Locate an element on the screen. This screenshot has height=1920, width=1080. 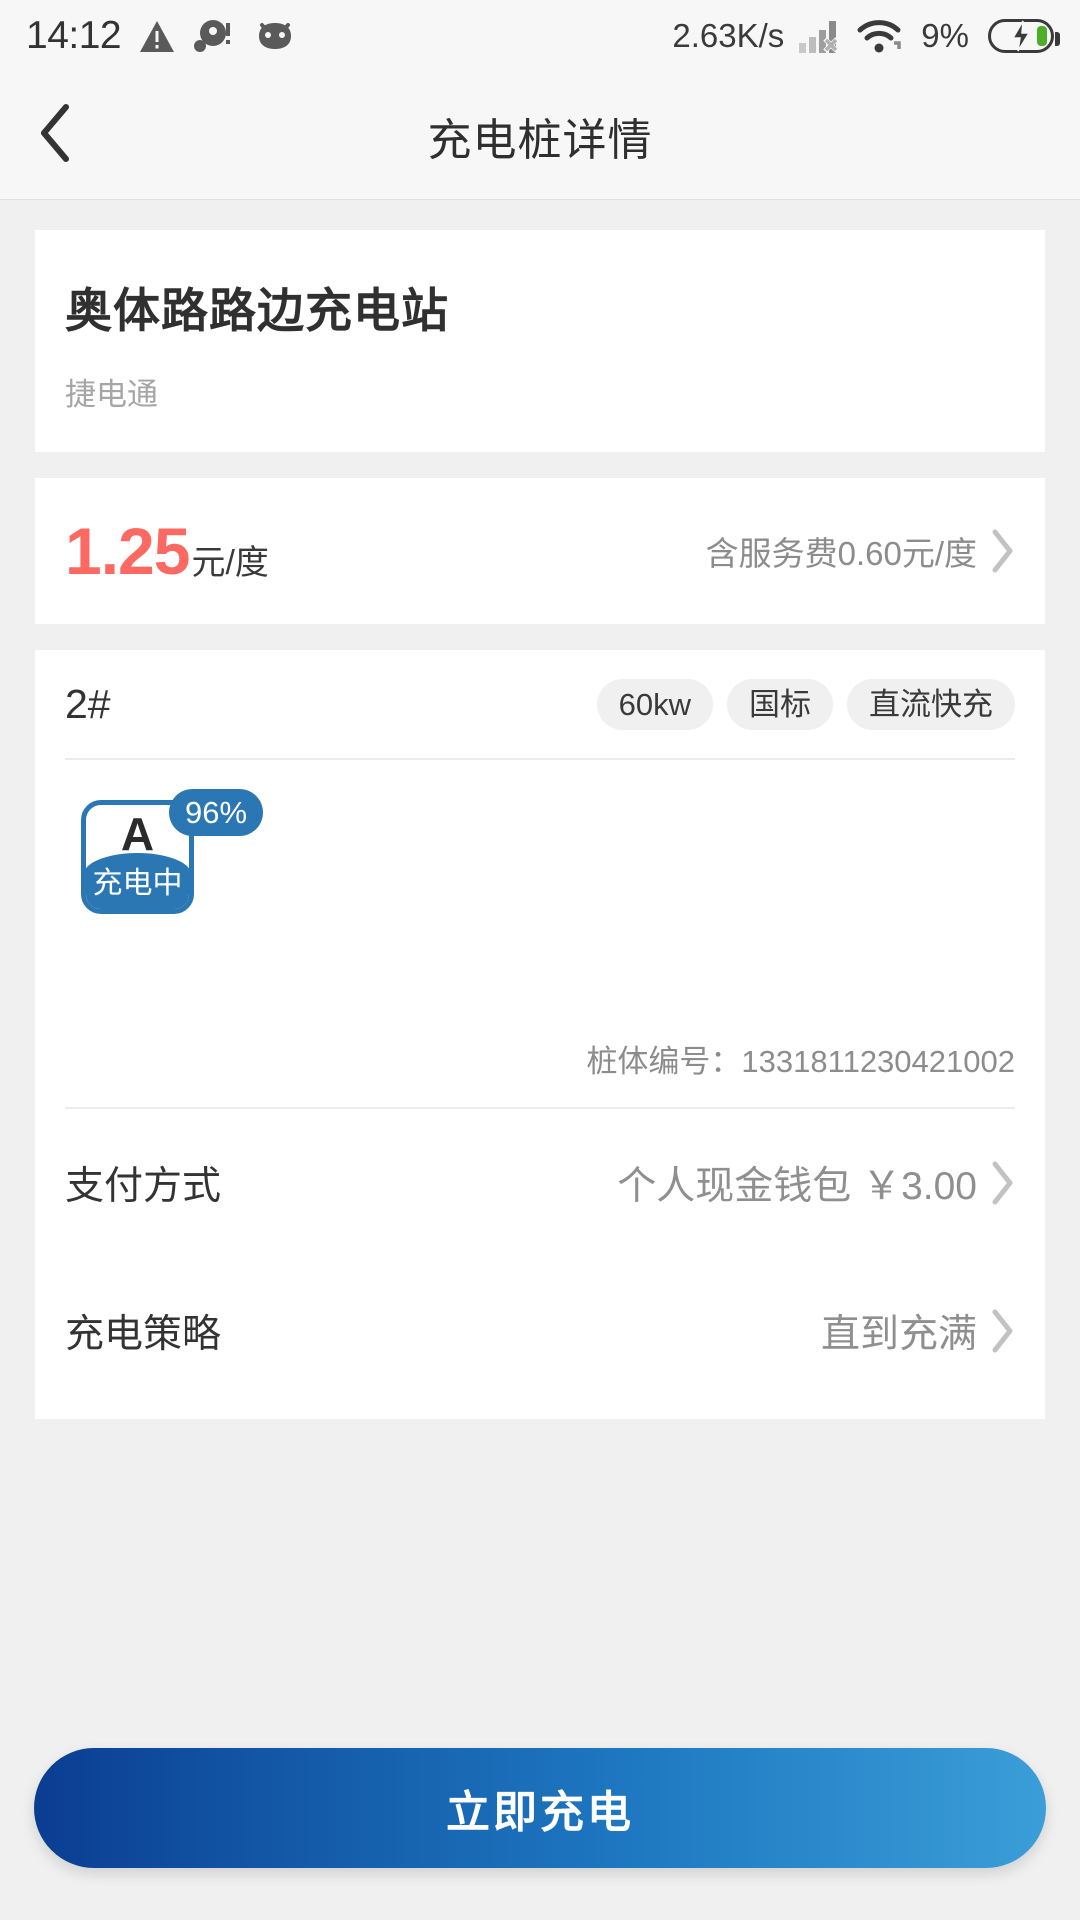
pile-tag-list: 60kw 国标 直流快充 is located at coordinates (805, 704).